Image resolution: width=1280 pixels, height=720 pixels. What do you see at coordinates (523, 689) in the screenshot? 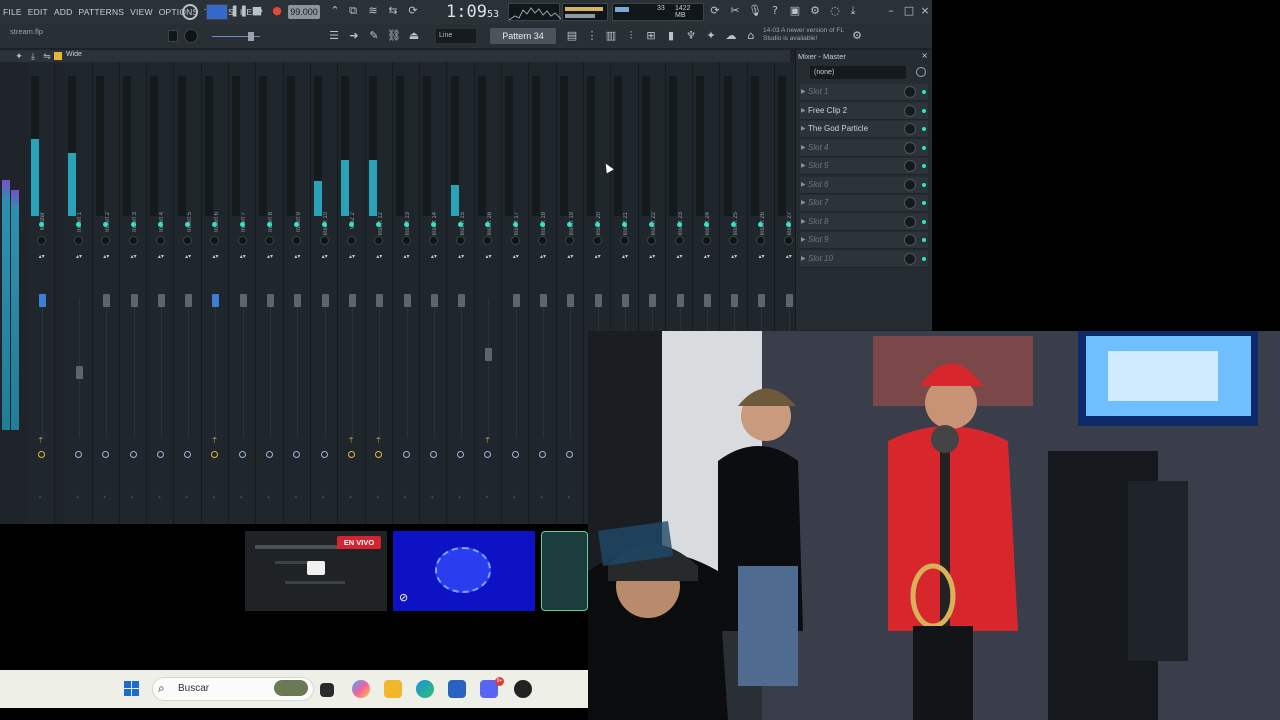
I see `obs-icon` at bounding box center [523, 689].